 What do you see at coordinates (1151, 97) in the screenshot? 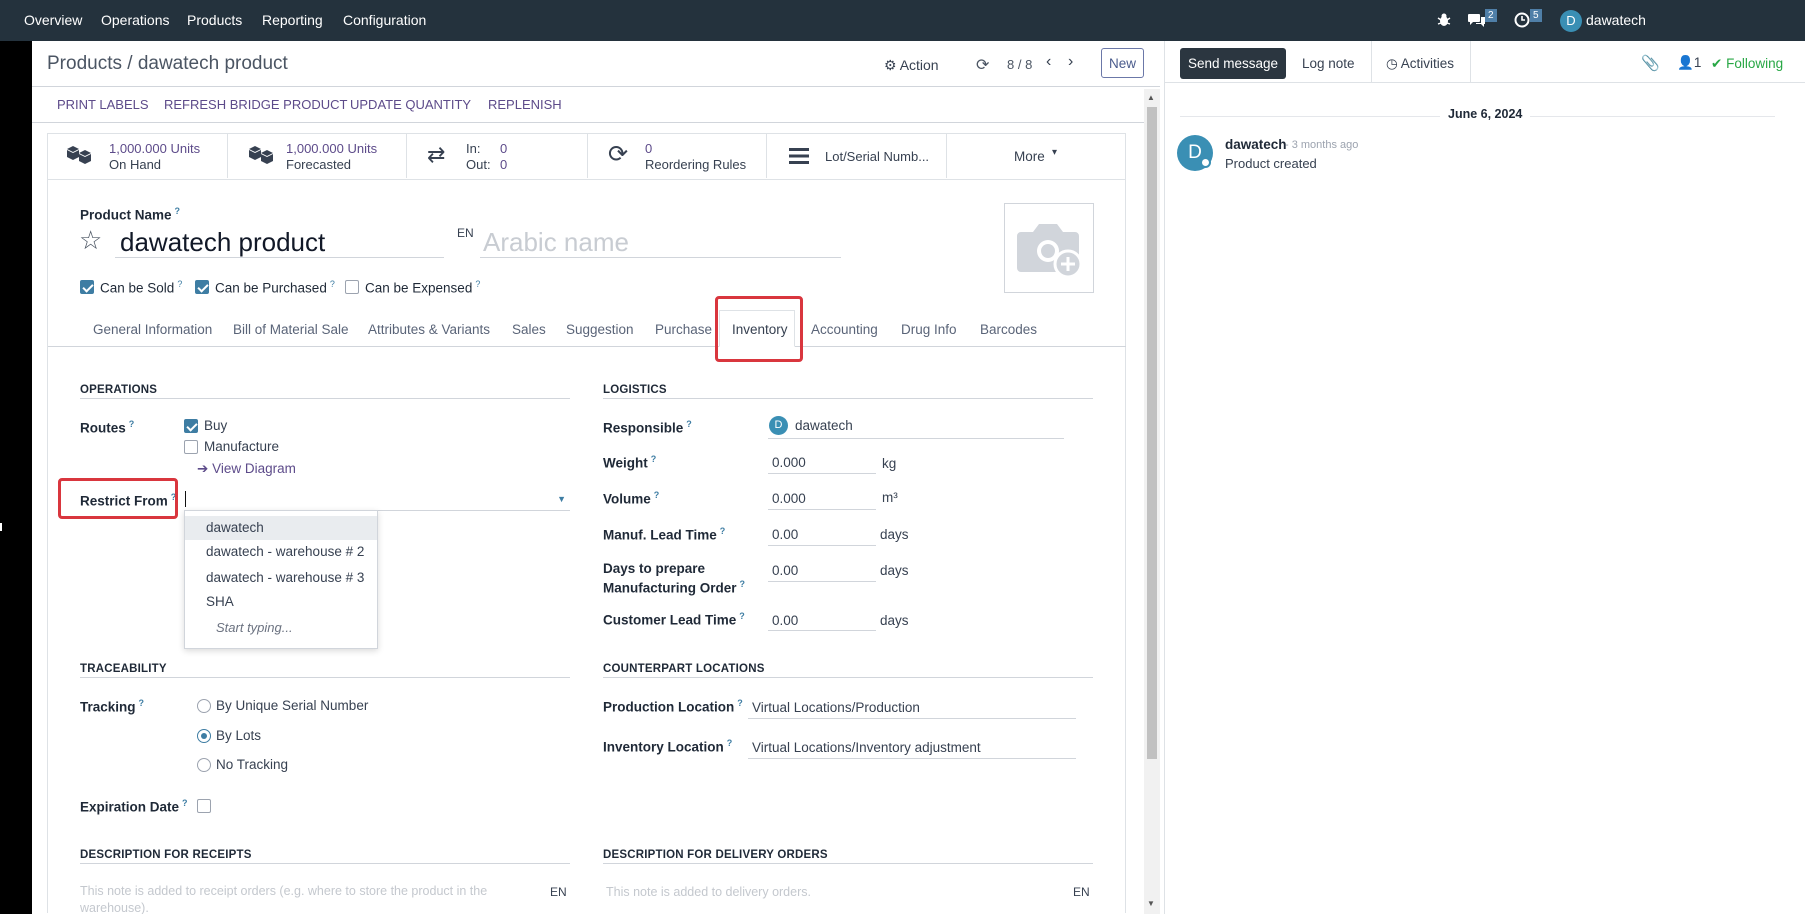
I see `scroll-up-icon: ▲` at bounding box center [1151, 97].